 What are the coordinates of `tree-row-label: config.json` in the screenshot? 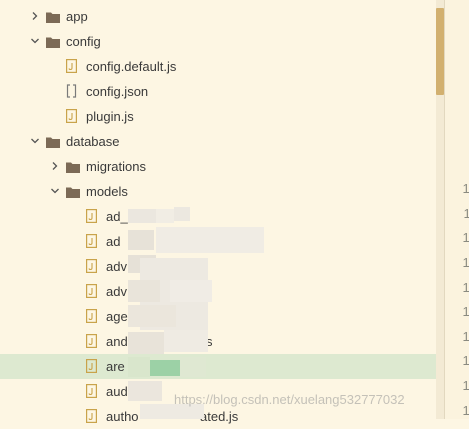 It's located at (117, 91).